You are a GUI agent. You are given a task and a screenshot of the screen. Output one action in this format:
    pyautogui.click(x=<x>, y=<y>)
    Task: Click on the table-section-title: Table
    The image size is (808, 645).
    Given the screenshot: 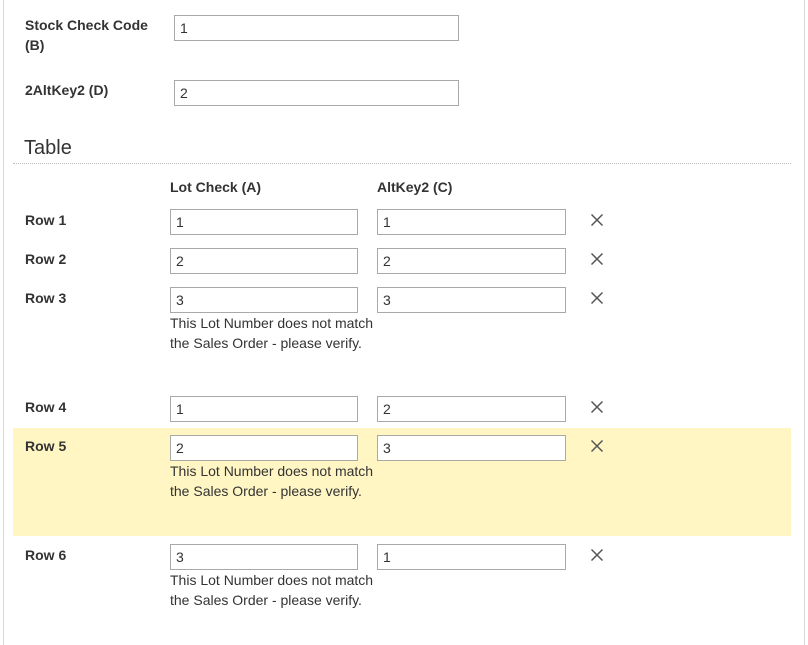 What is the action you would take?
    pyautogui.click(x=48, y=148)
    